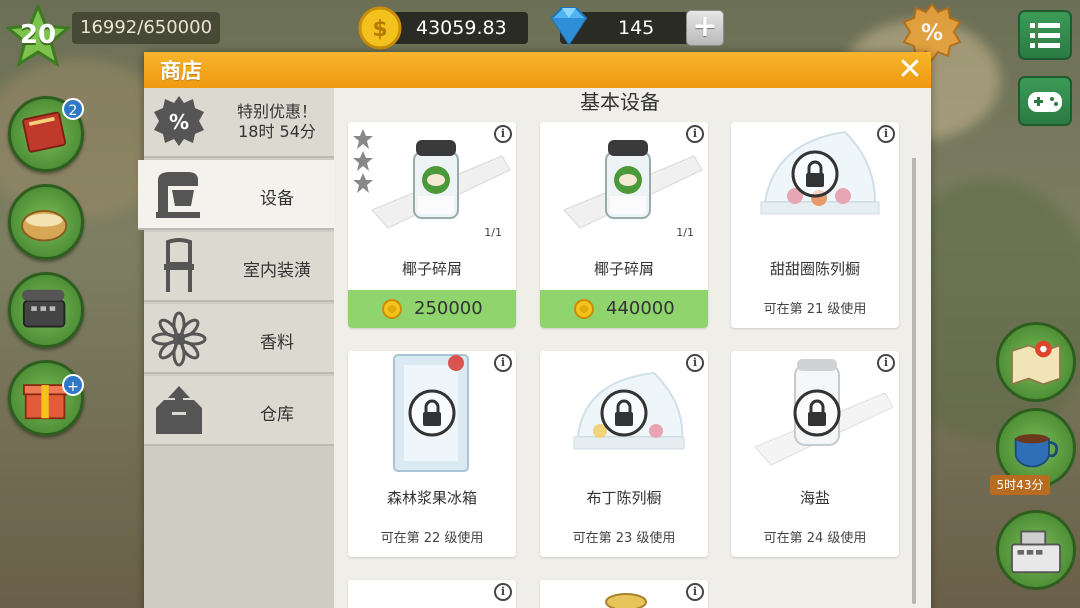 The width and height of the screenshot is (1080, 608). What do you see at coordinates (44, 226) in the screenshot?
I see `bowl-icon` at bounding box center [44, 226].